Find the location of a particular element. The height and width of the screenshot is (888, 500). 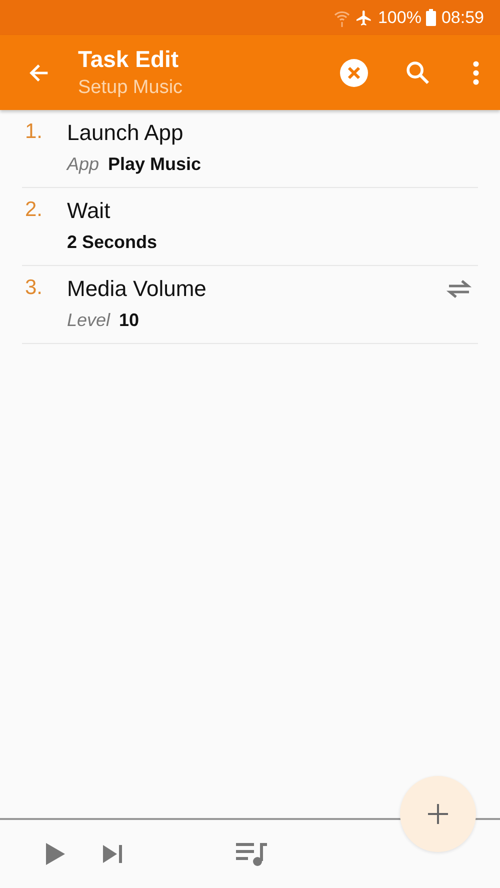

play-icon is located at coordinates (55, 854).